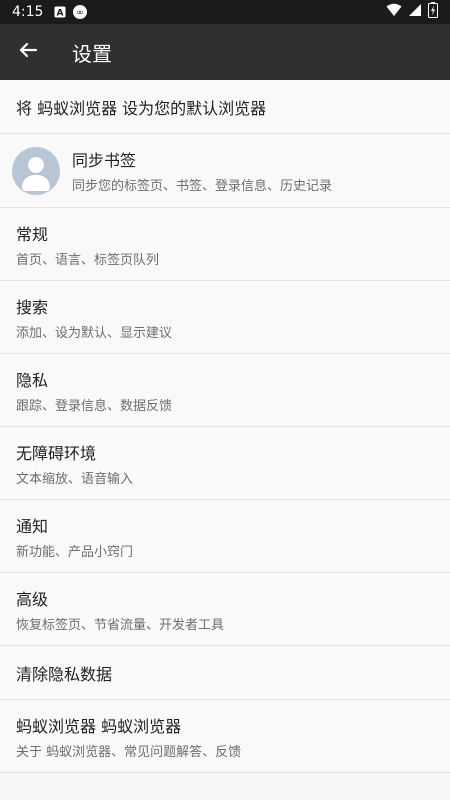 This screenshot has height=800, width=450. What do you see at coordinates (225, 673) in the screenshot?
I see `clear-private-data-item: 清除隐私数据` at bounding box center [225, 673].